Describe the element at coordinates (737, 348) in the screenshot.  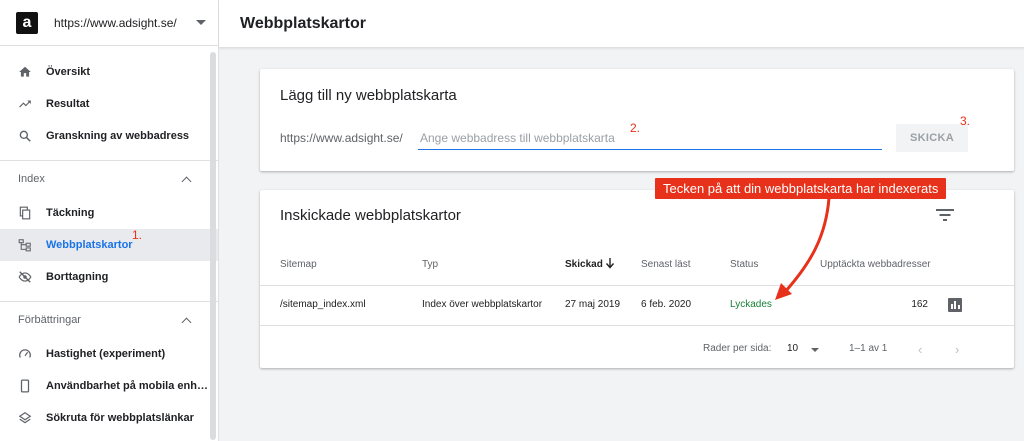
I see `rows-per-page-label: Rader per sida:` at that location.